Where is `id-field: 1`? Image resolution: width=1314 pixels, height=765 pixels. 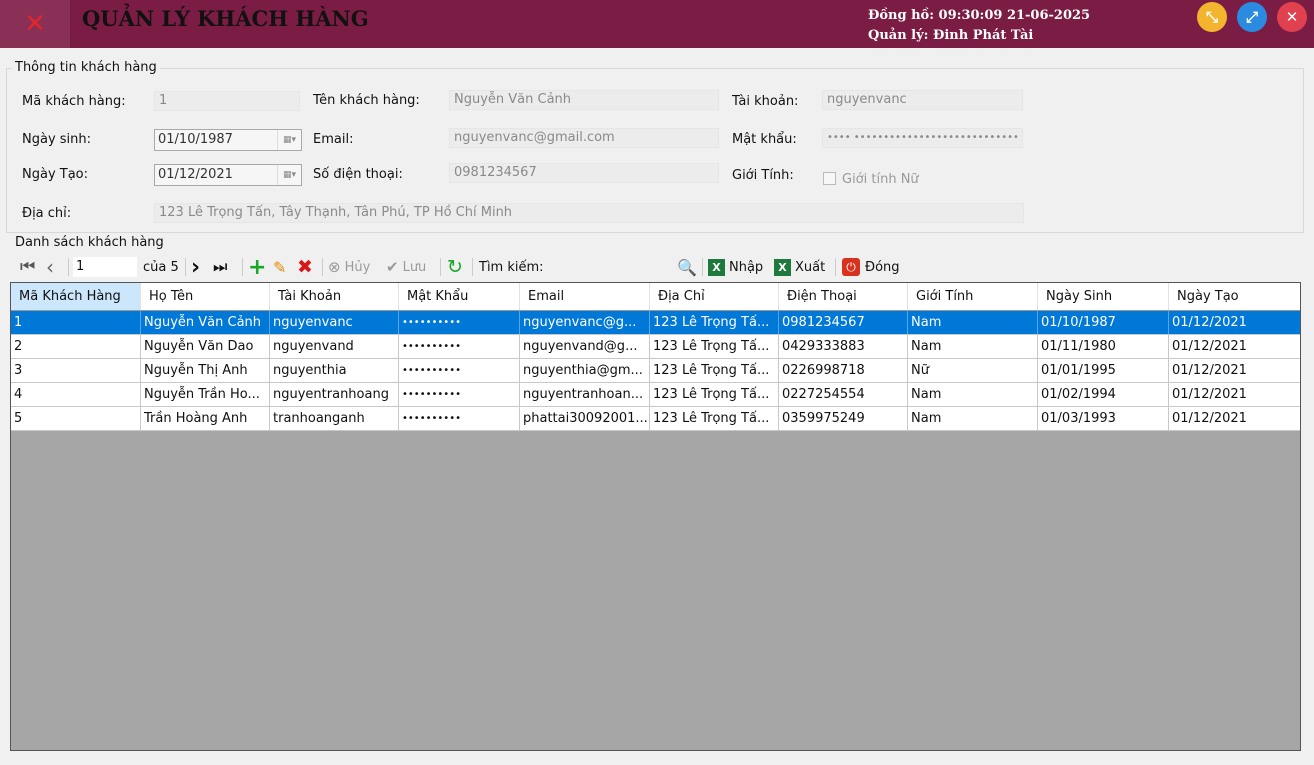
id-field: 1 is located at coordinates (227, 101).